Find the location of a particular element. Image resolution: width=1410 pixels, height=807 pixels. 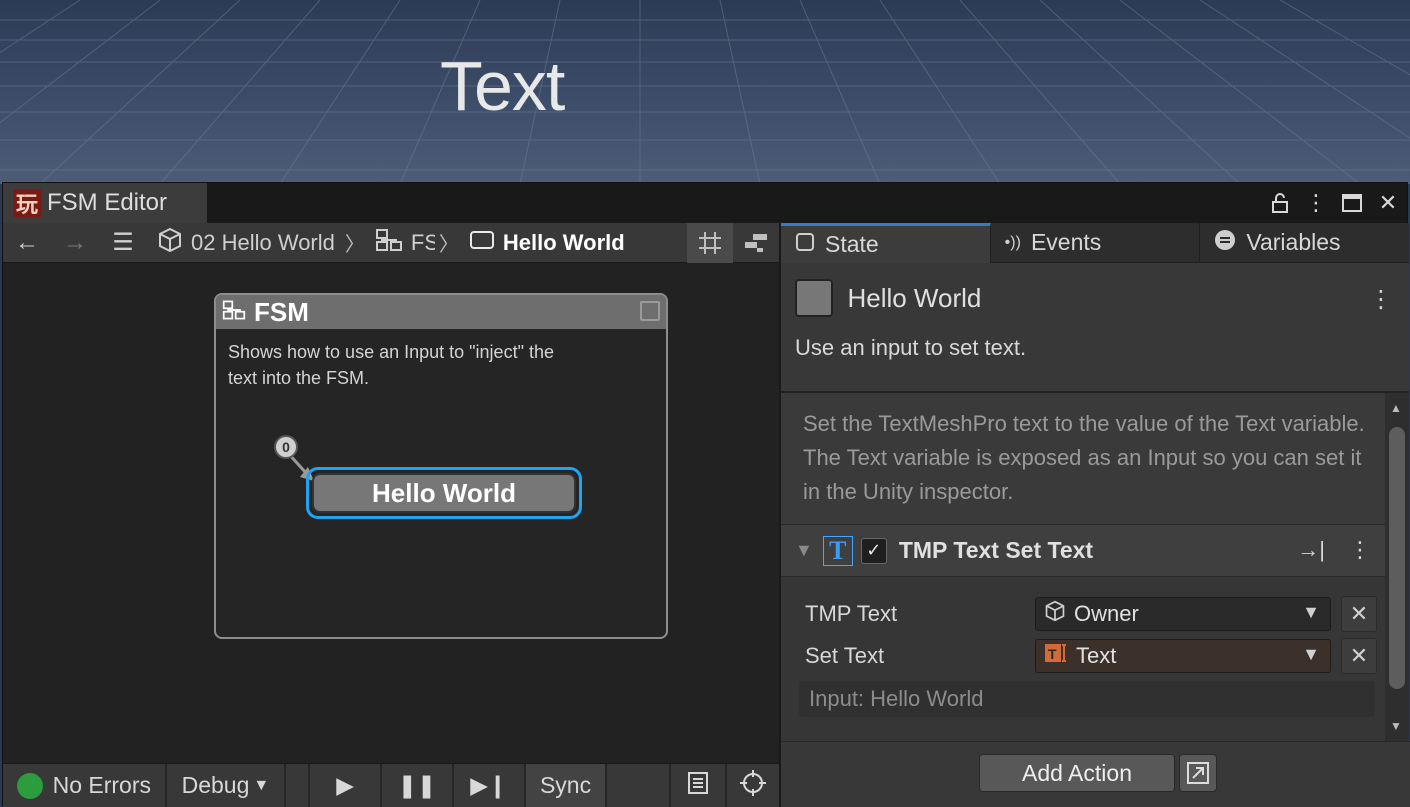

state-description-field: Use an input to set text. is located at coordinates (1095, 348).